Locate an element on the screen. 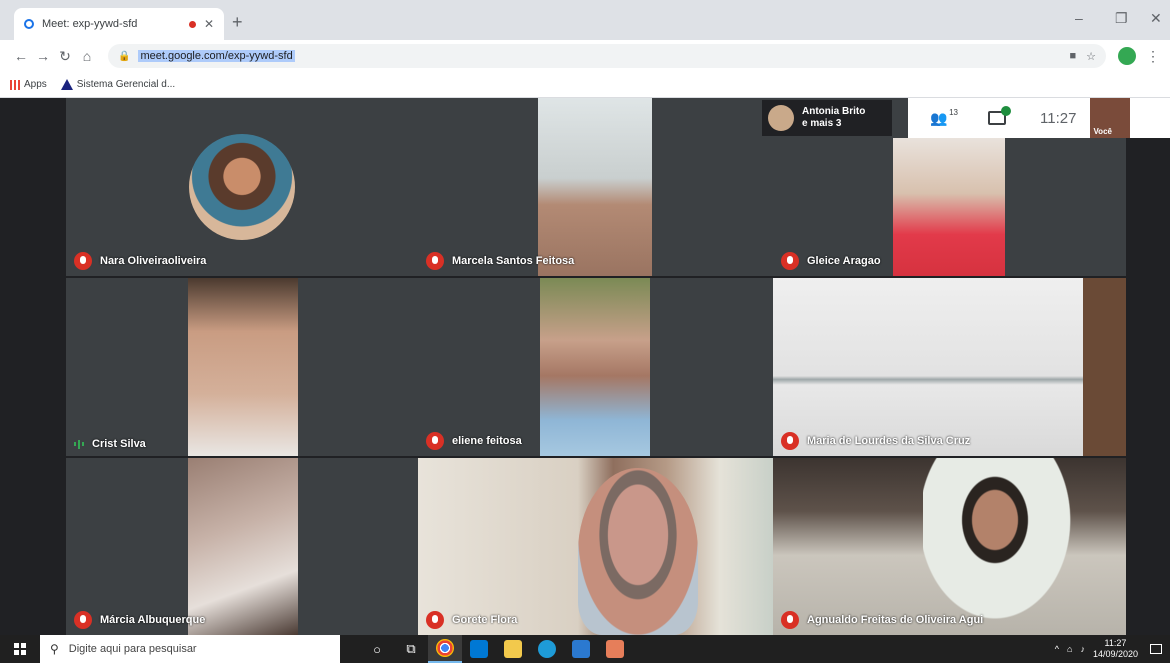  participant-name: Nara Oliveiraoliveira is located at coordinates (153, 261).